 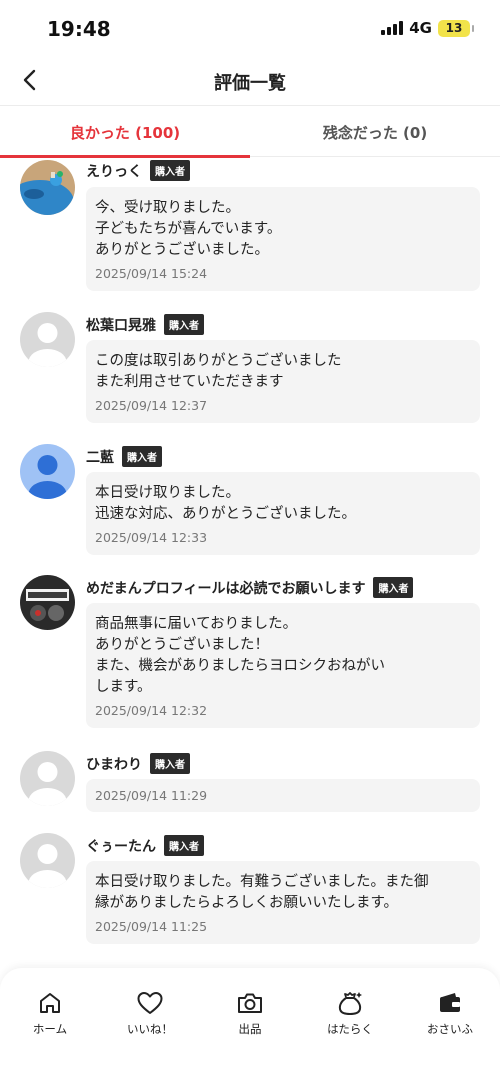 What do you see at coordinates (150, 1003) in the screenshot?
I see `heart-icon` at bounding box center [150, 1003].